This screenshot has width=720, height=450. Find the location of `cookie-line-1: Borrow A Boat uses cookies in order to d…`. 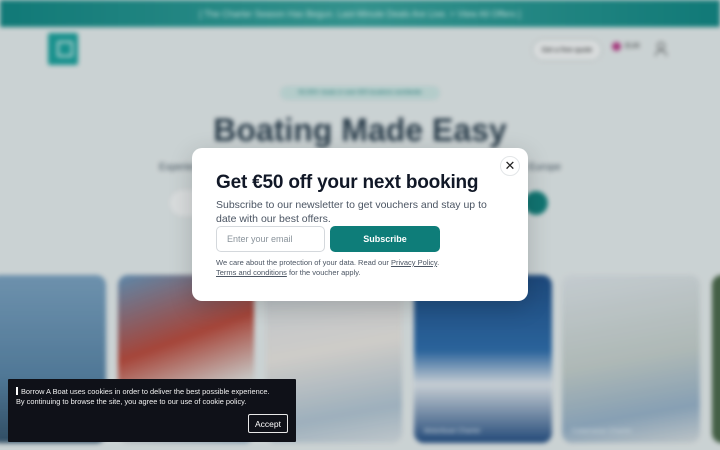

cookie-line-1: Borrow A Boat uses cookies in order to d… is located at coordinates (145, 391).